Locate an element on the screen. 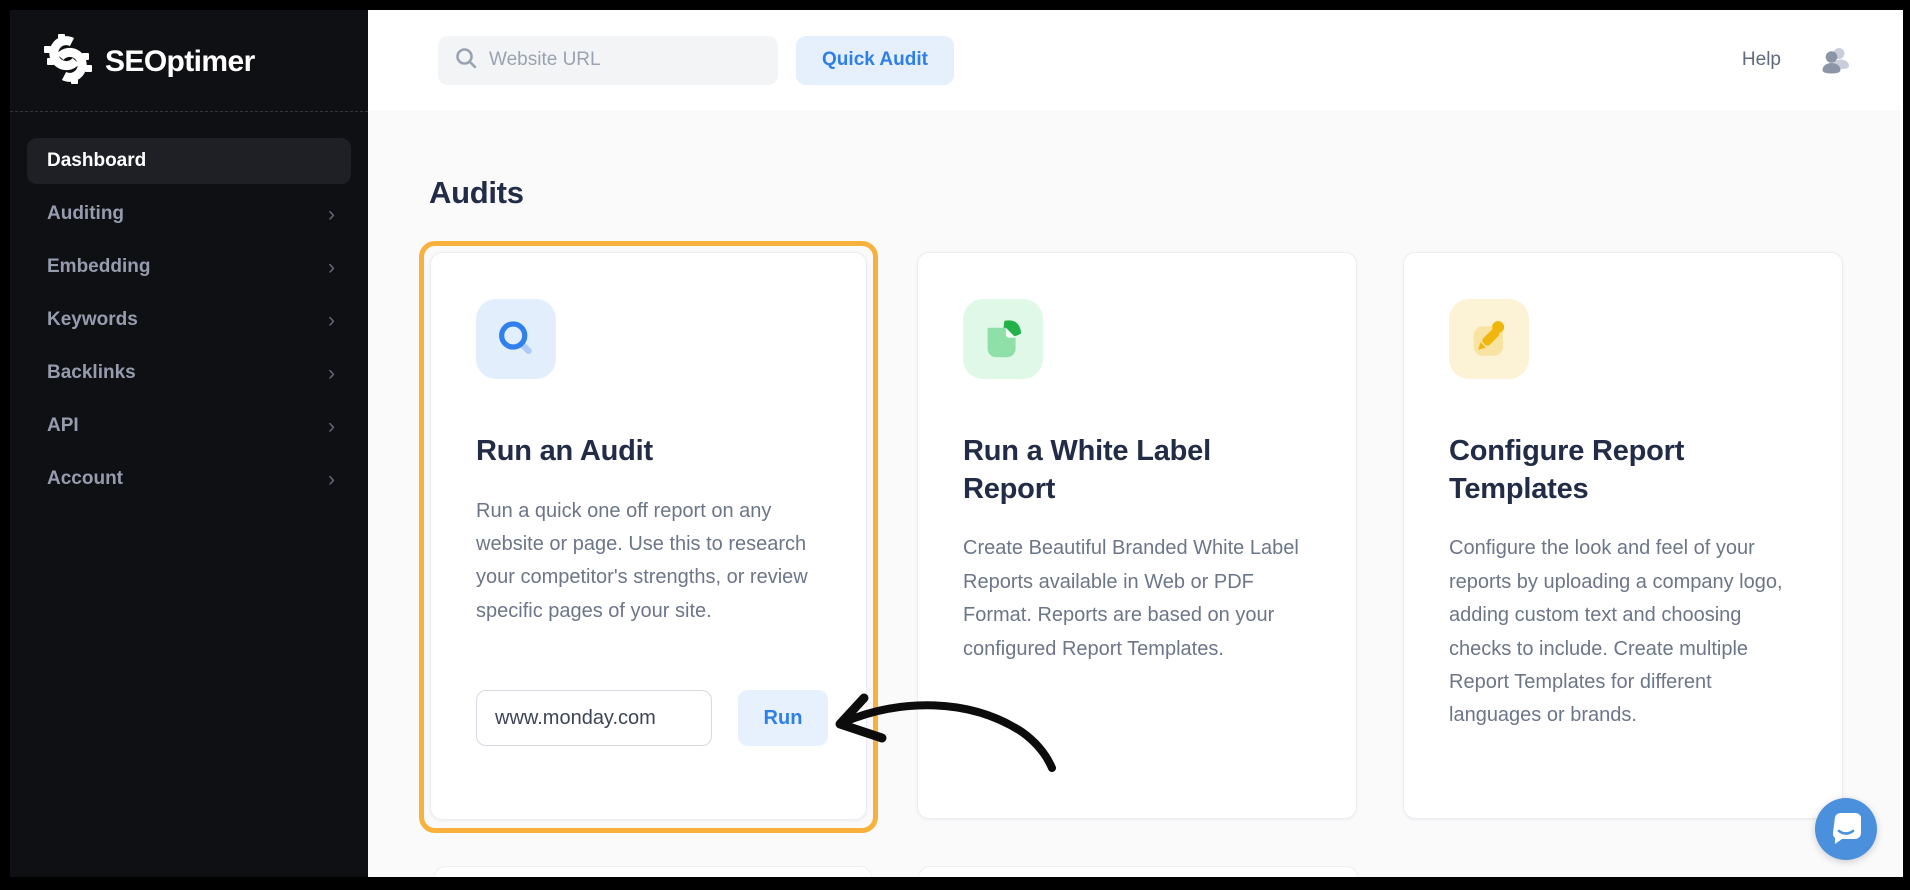 Image resolution: width=1910 pixels, height=890 pixels. card-title: Run an Audit is located at coordinates (564, 451).